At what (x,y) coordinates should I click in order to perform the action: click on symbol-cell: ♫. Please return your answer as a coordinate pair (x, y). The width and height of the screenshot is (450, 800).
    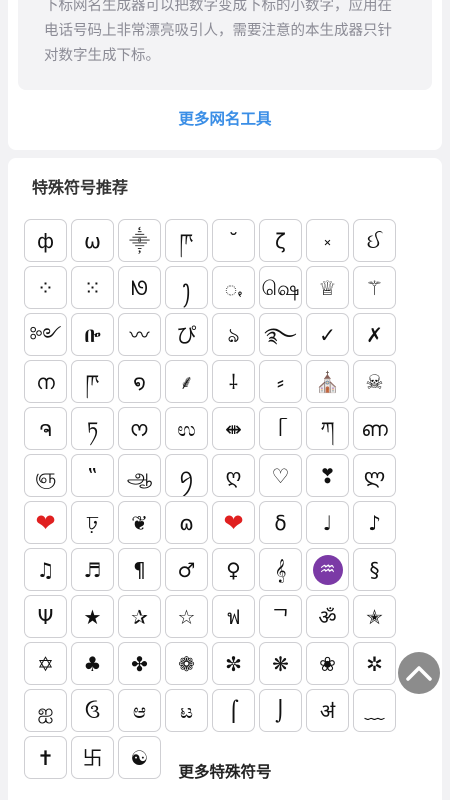
    Looking at the image, I should click on (45, 569).